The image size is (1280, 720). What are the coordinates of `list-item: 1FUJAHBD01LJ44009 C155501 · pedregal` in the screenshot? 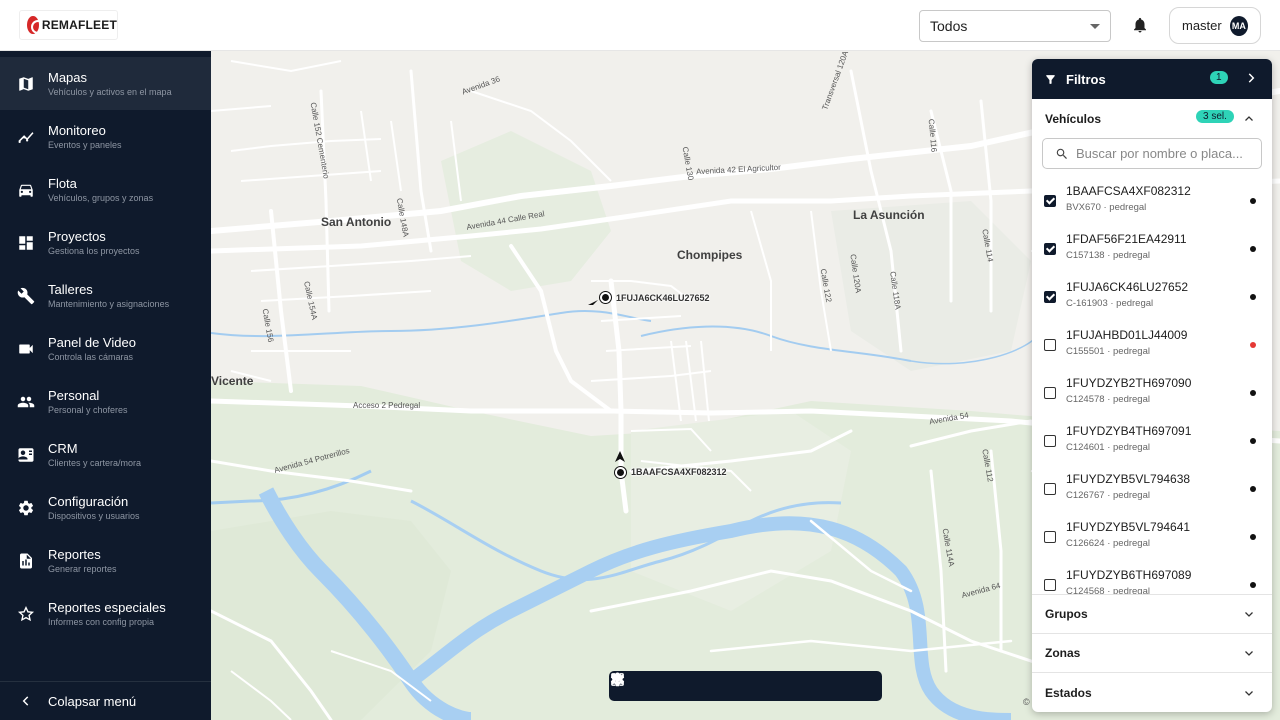 It's located at (1152, 345).